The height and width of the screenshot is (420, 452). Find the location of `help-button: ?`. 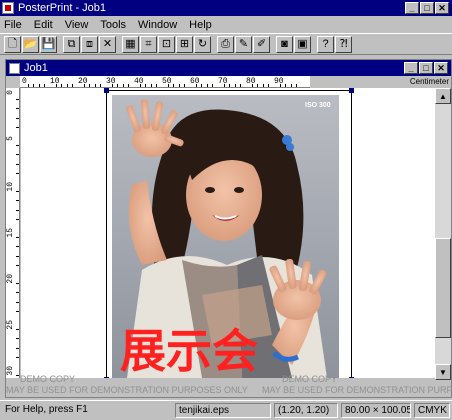

help-button: ? is located at coordinates (325, 44).